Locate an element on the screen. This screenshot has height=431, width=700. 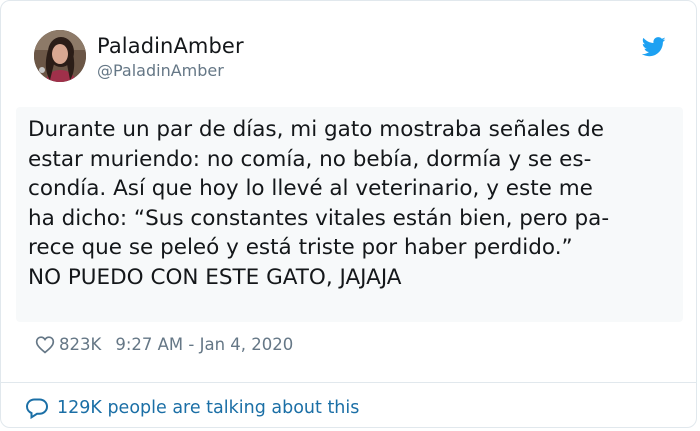
tweet-text-line: NO PUEDO CON ESTE GATO, JAJAJA is located at coordinates (215, 277).